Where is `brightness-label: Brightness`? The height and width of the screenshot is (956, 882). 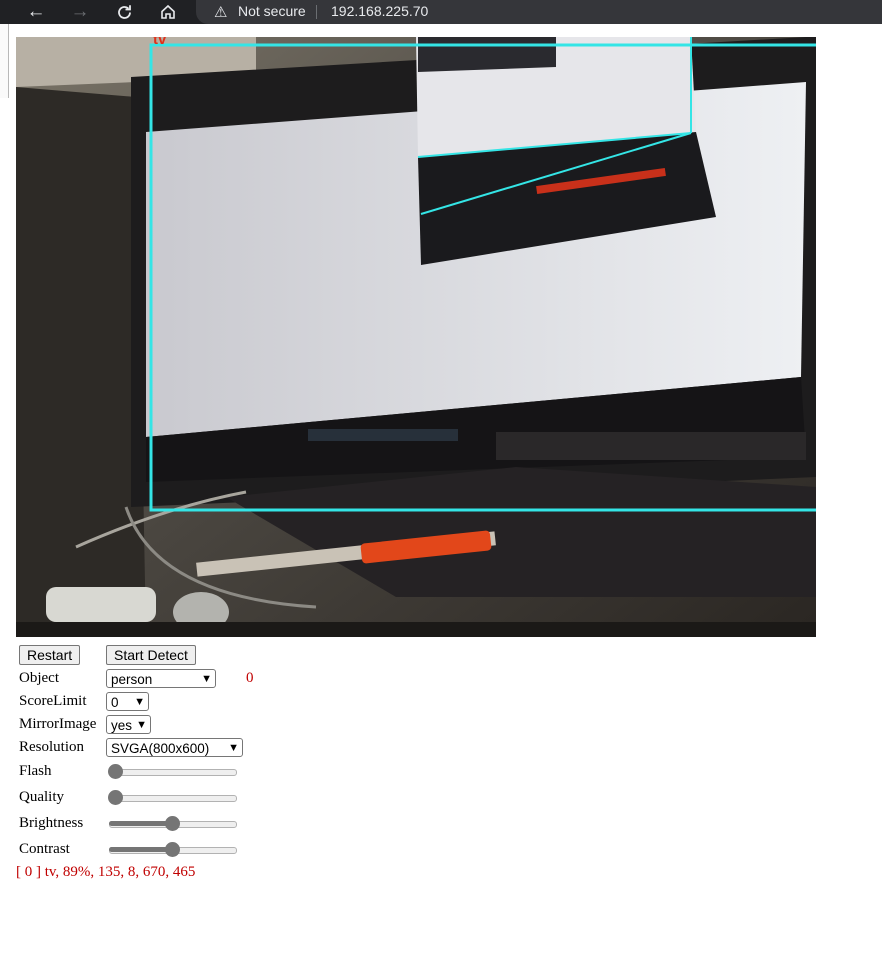 brightness-label: Brightness is located at coordinates (51, 823).